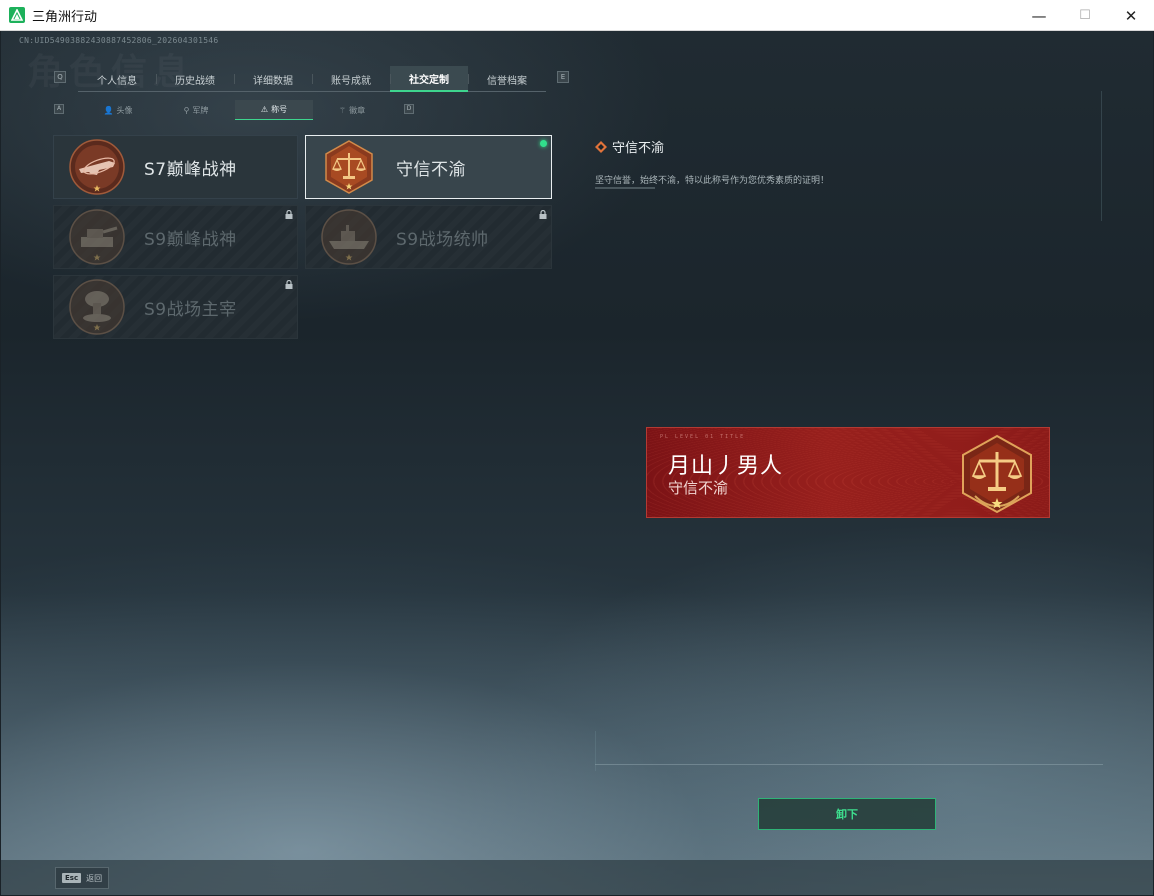 Image resolution: width=1154 pixels, height=896 pixels. I want to click on banner-small-text: PL LEVEL 01 TITLE, so click(703, 437).